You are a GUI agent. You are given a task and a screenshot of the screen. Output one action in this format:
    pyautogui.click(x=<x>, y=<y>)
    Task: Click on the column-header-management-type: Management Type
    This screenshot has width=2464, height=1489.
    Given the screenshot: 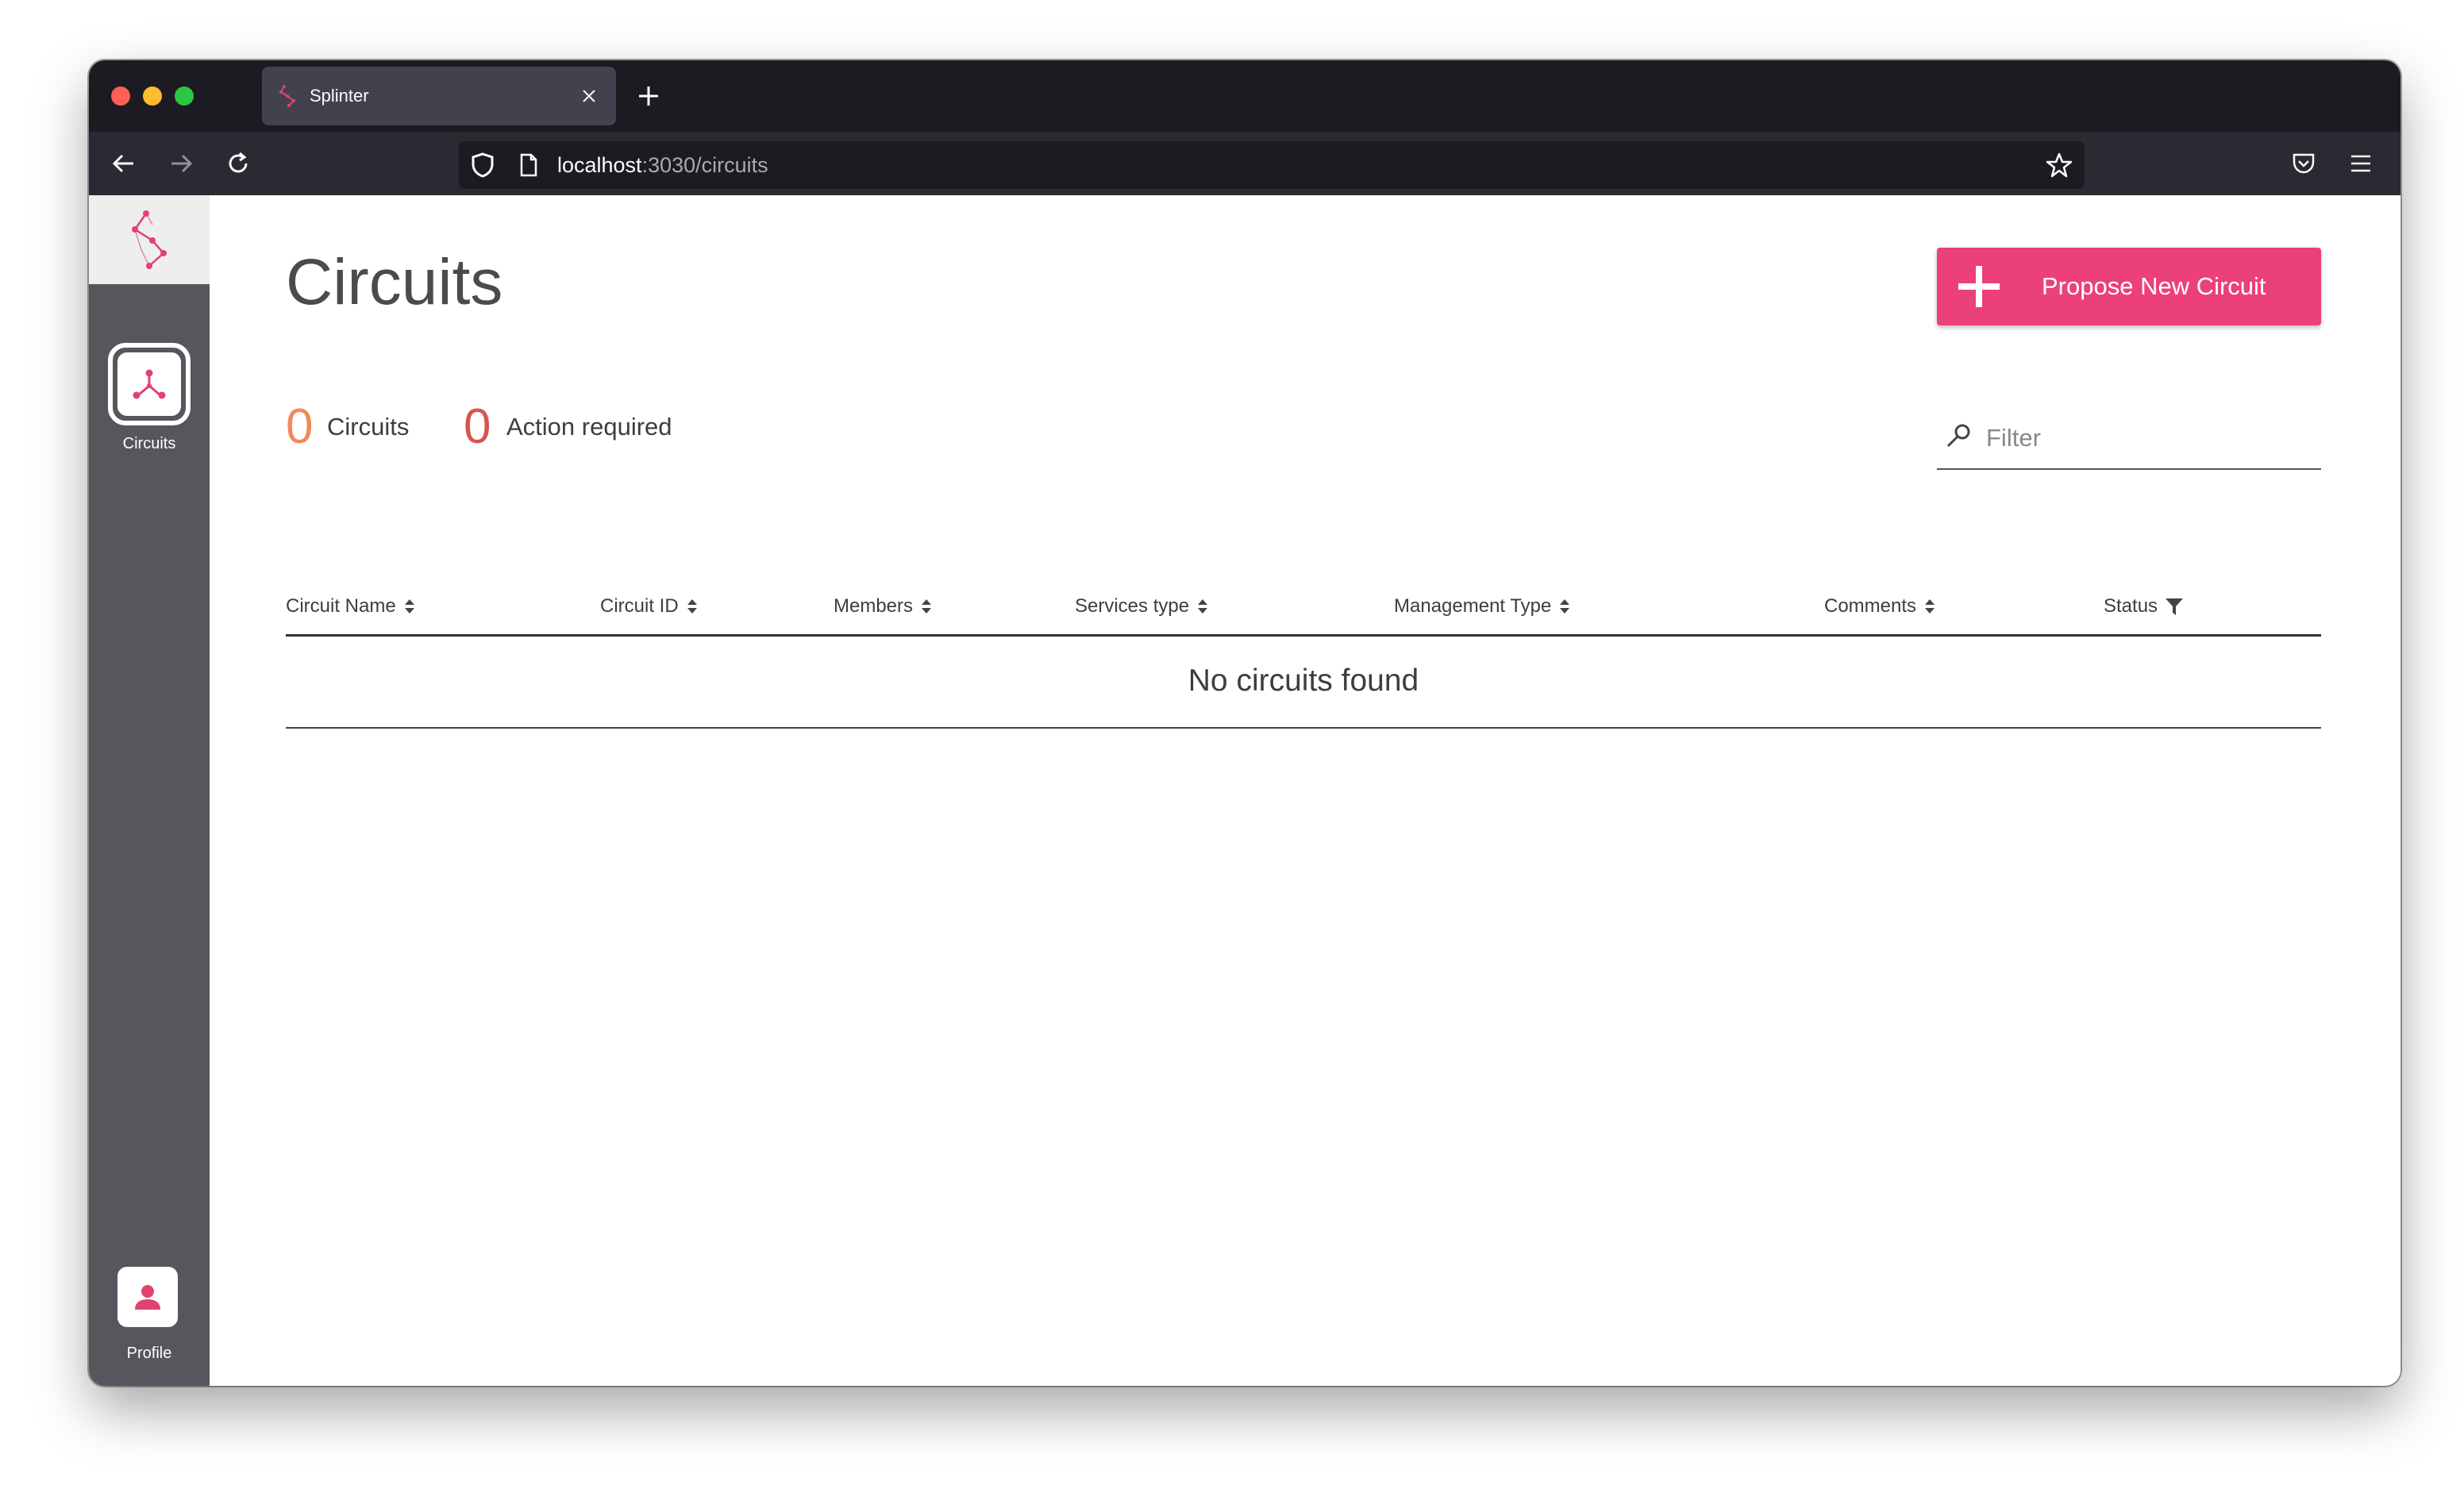 What is the action you would take?
    pyautogui.click(x=1482, y=606)
    